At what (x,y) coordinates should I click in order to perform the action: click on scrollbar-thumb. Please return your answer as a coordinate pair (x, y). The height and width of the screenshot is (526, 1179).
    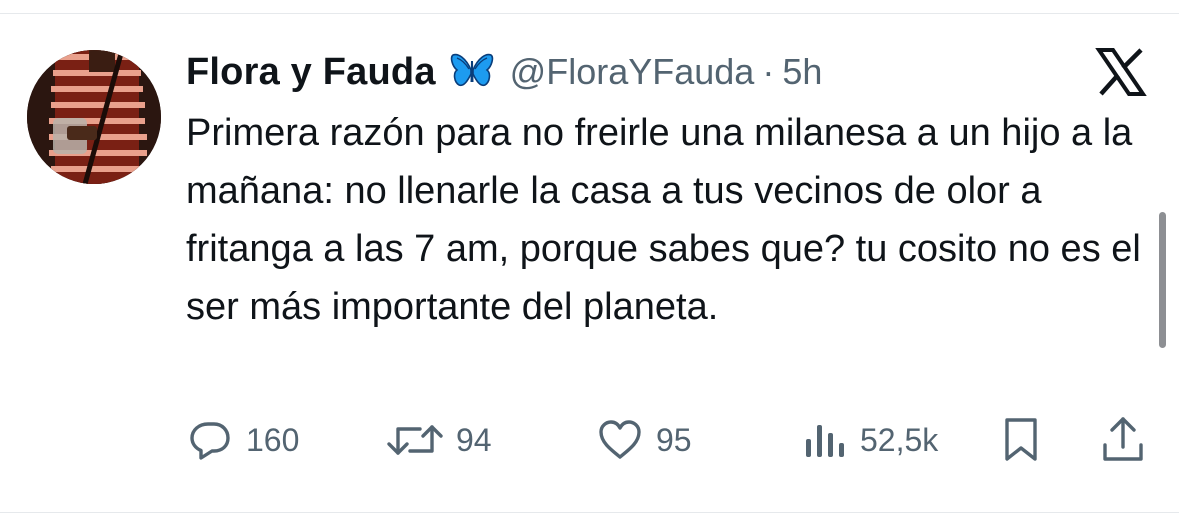
    Looking at the image, I should click on (1162, 280).